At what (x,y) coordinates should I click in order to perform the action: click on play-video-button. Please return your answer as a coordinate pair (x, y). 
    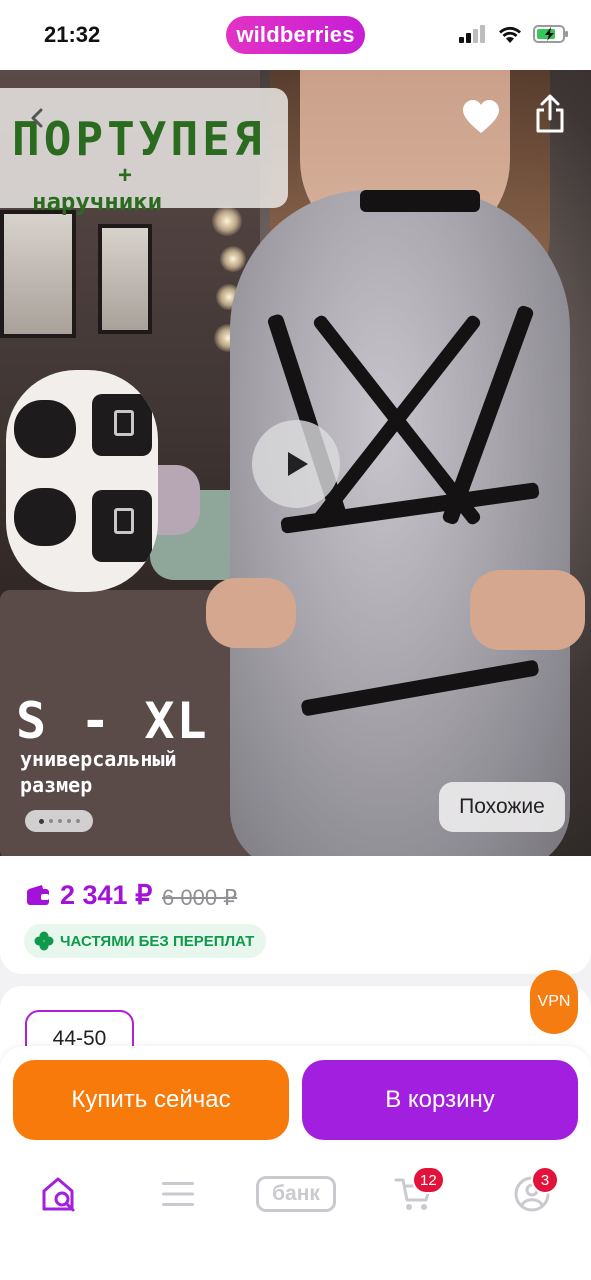
    Looking at the image, I should click on (296, 464).